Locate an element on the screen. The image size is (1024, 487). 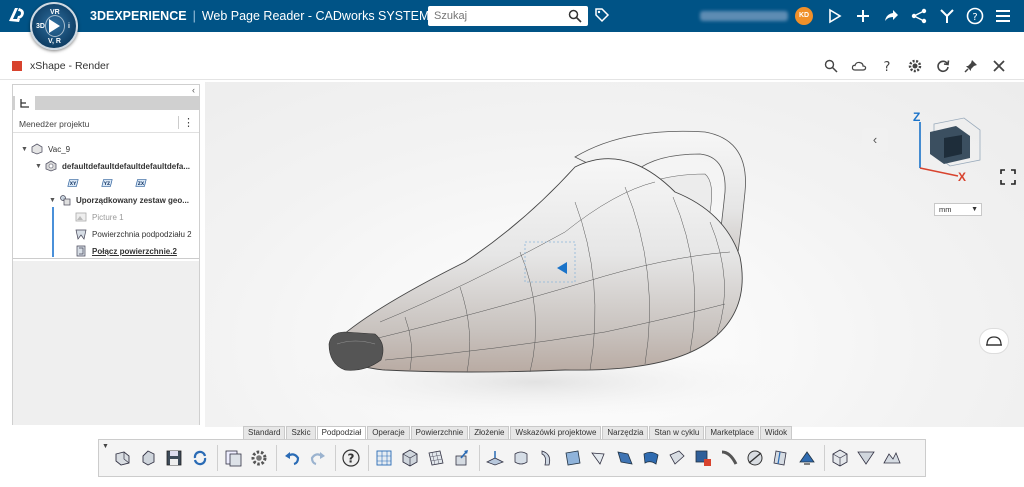
tab-marketplace: Marketplace is located at coordinates (732, 432).